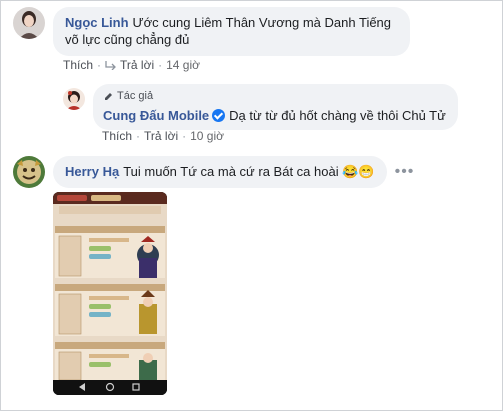 The width and height of the screenshot is (503, 411). Describe the element at coordinates (337, 115) in the screenshot. I see `comment-text: Dạ từ từ đủ hốt chàng về thôi Chủ Tử` at that location.